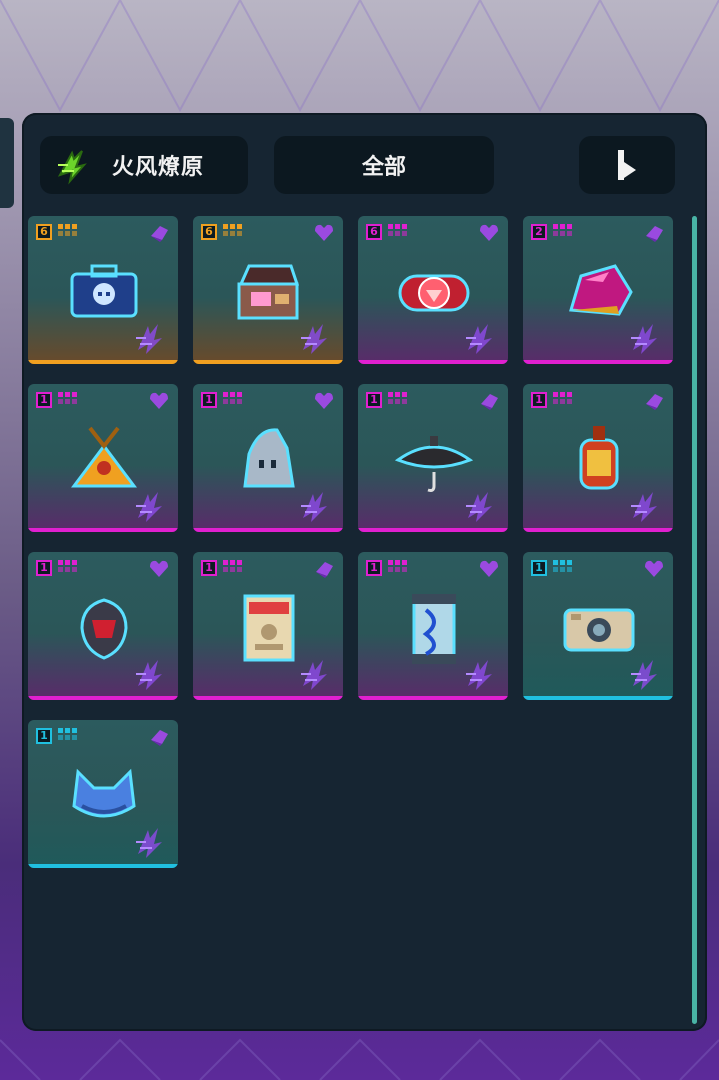  I want to click on category-filter-button: 全部, so click(384, 165).